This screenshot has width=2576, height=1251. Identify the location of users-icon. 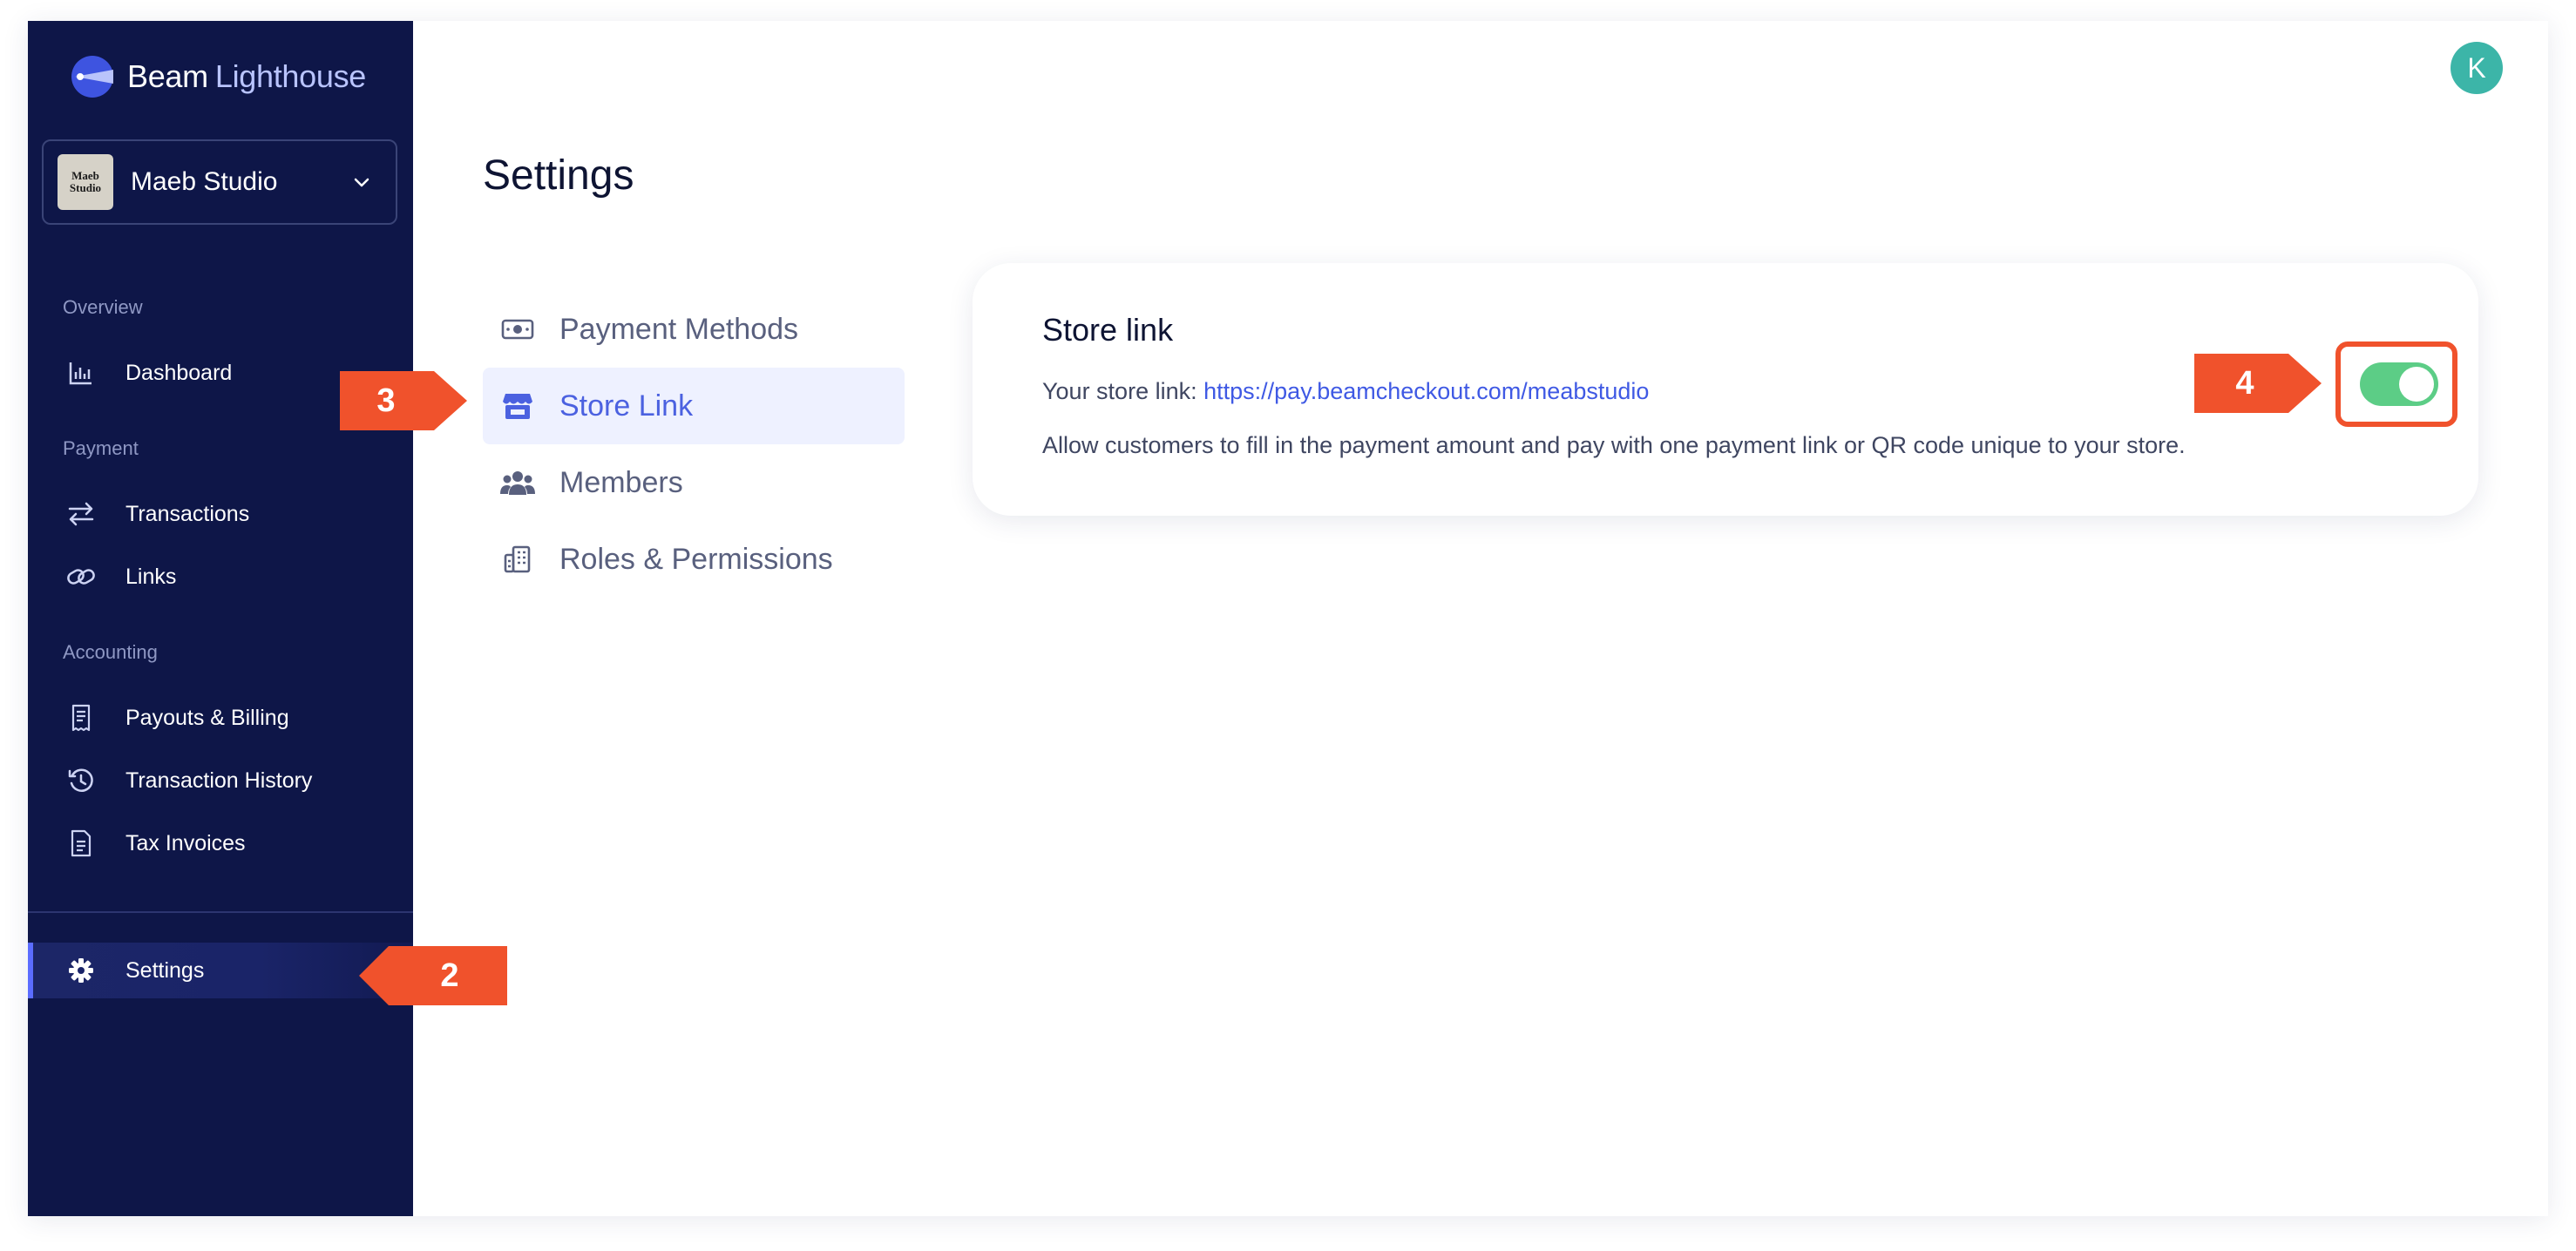
(518, 482).